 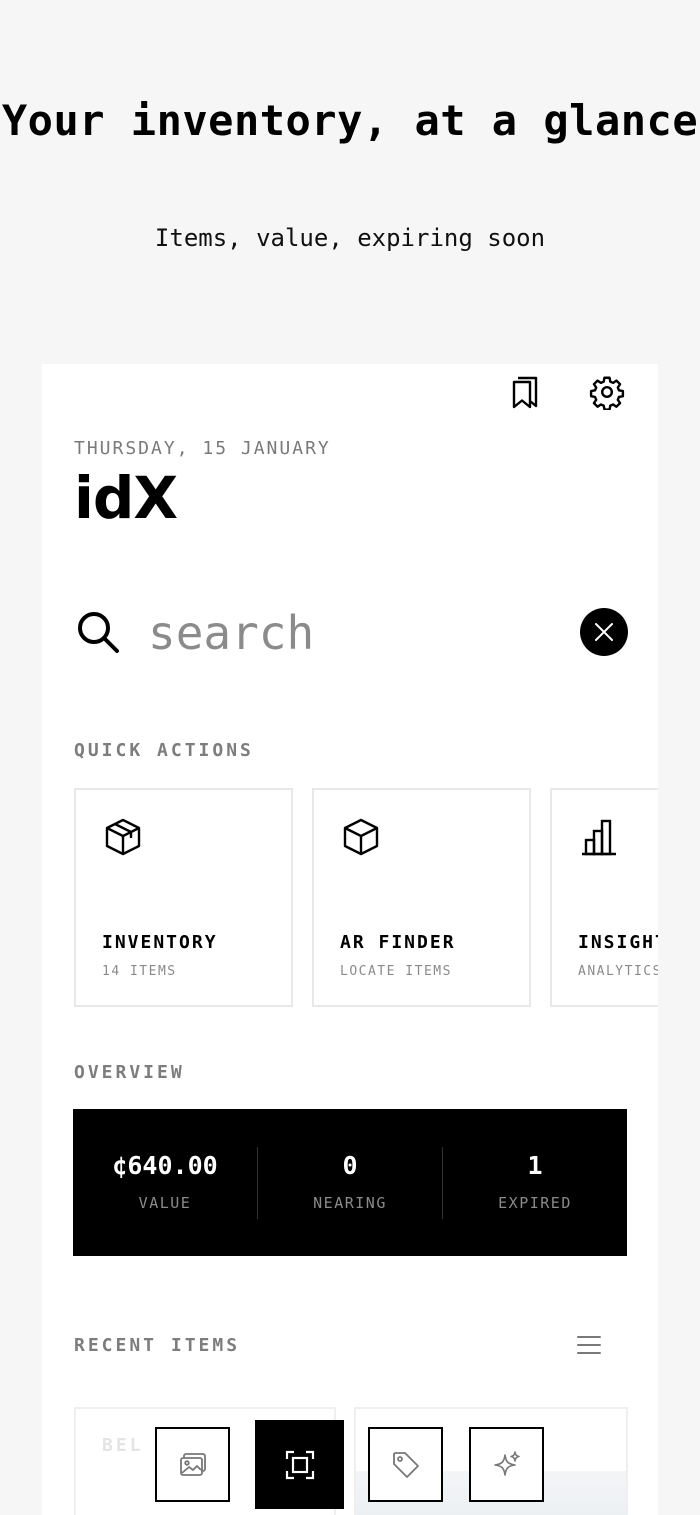 I want to click on gallery-icon, so click(x=192, y=1464).